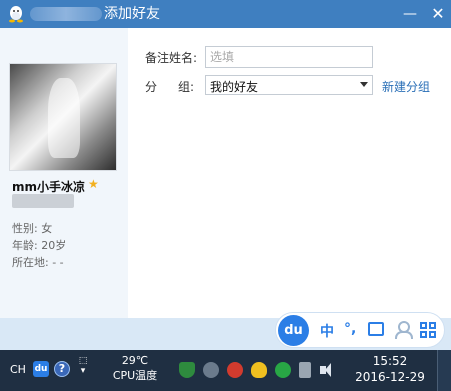 The image size is (451, 391). I want to click on group-select: 我的好友, so click(289, 85).